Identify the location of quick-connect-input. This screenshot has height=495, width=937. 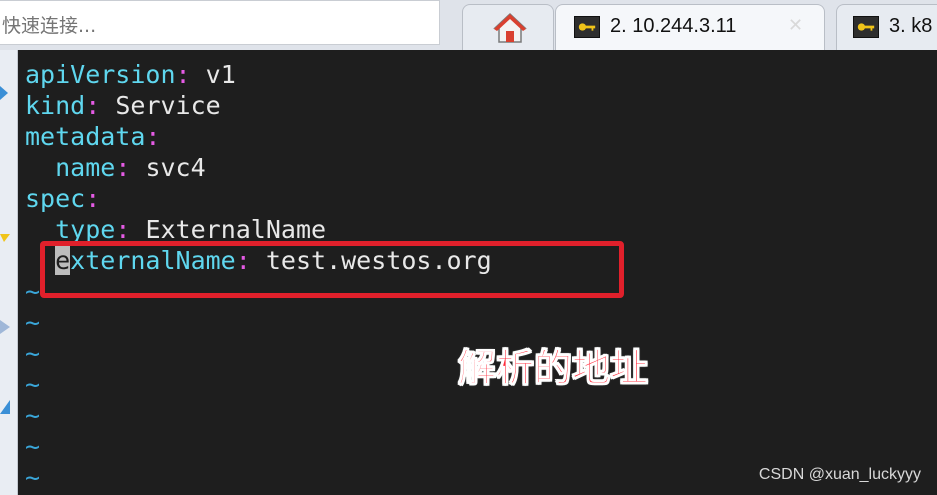
(220, 22).